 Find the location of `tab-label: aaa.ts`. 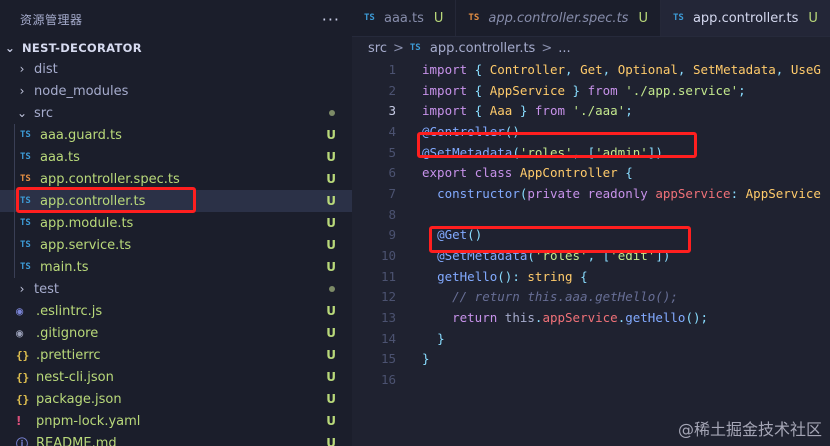

tab-label: aaa.ts is located at coordinates (404, 18).